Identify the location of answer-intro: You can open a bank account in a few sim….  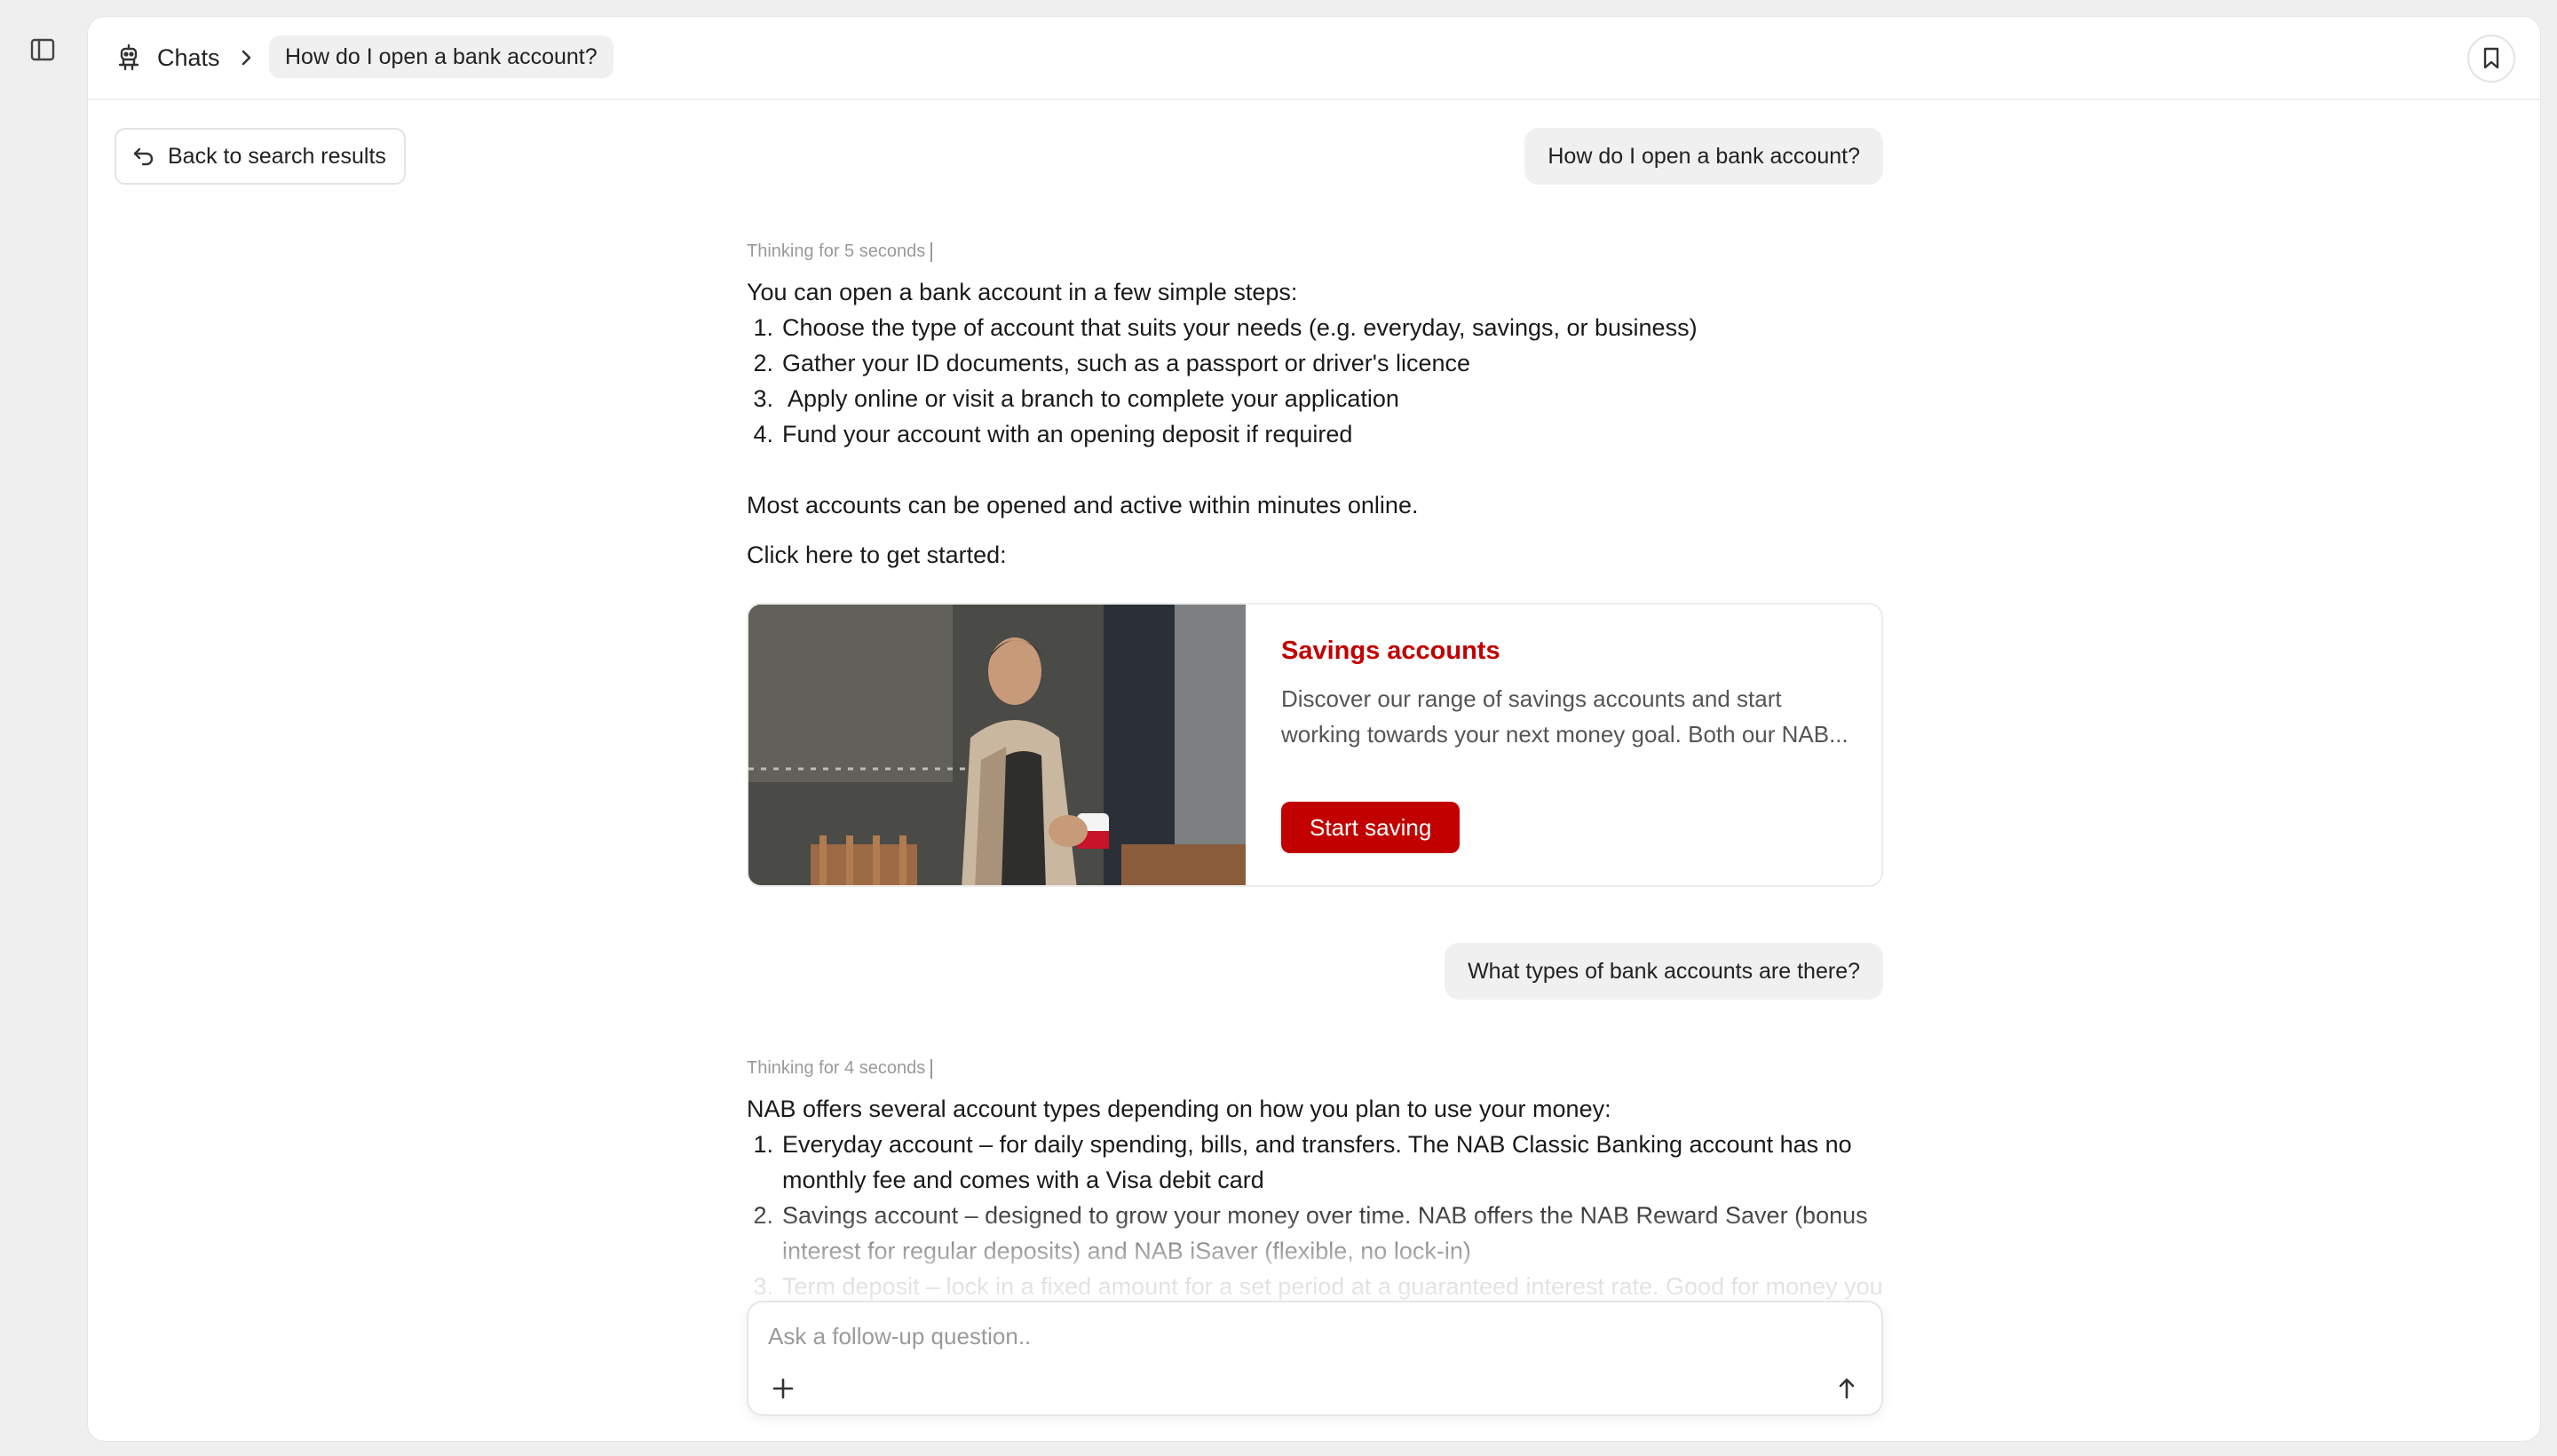
(1022, 292).